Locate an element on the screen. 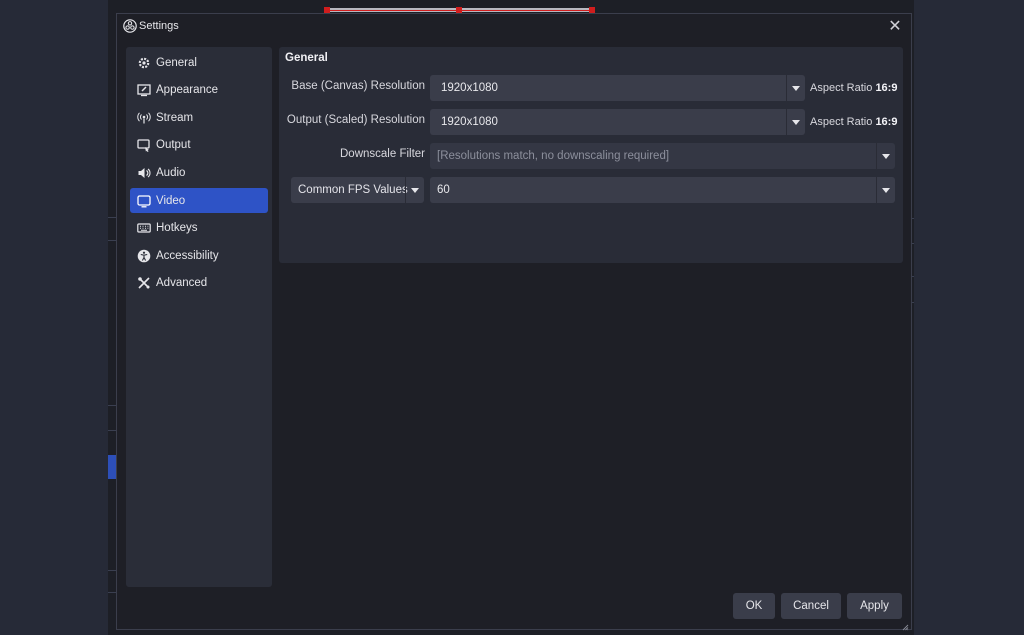 This screenshot has width=1024, height=635. base-resolution-value: 1920x1080 is located at coordinates (469, 88).